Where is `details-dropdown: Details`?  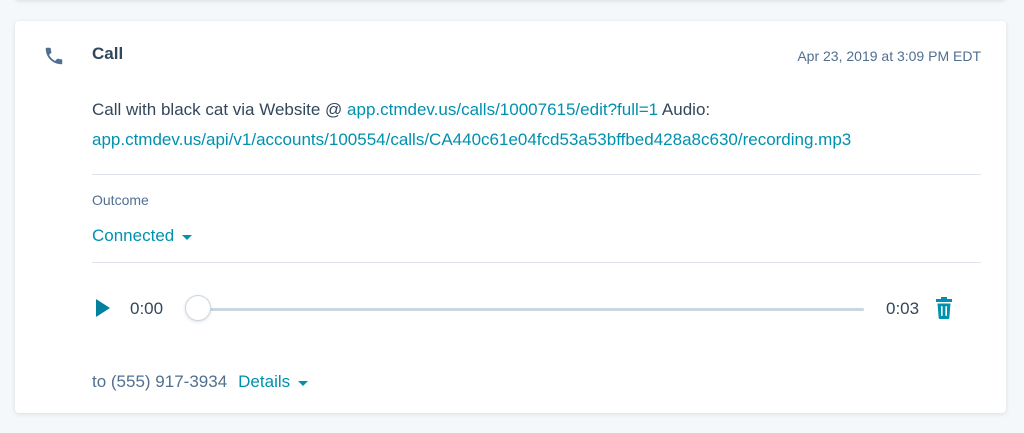
details-dropdown: Details is located at coordinates (273, 382).